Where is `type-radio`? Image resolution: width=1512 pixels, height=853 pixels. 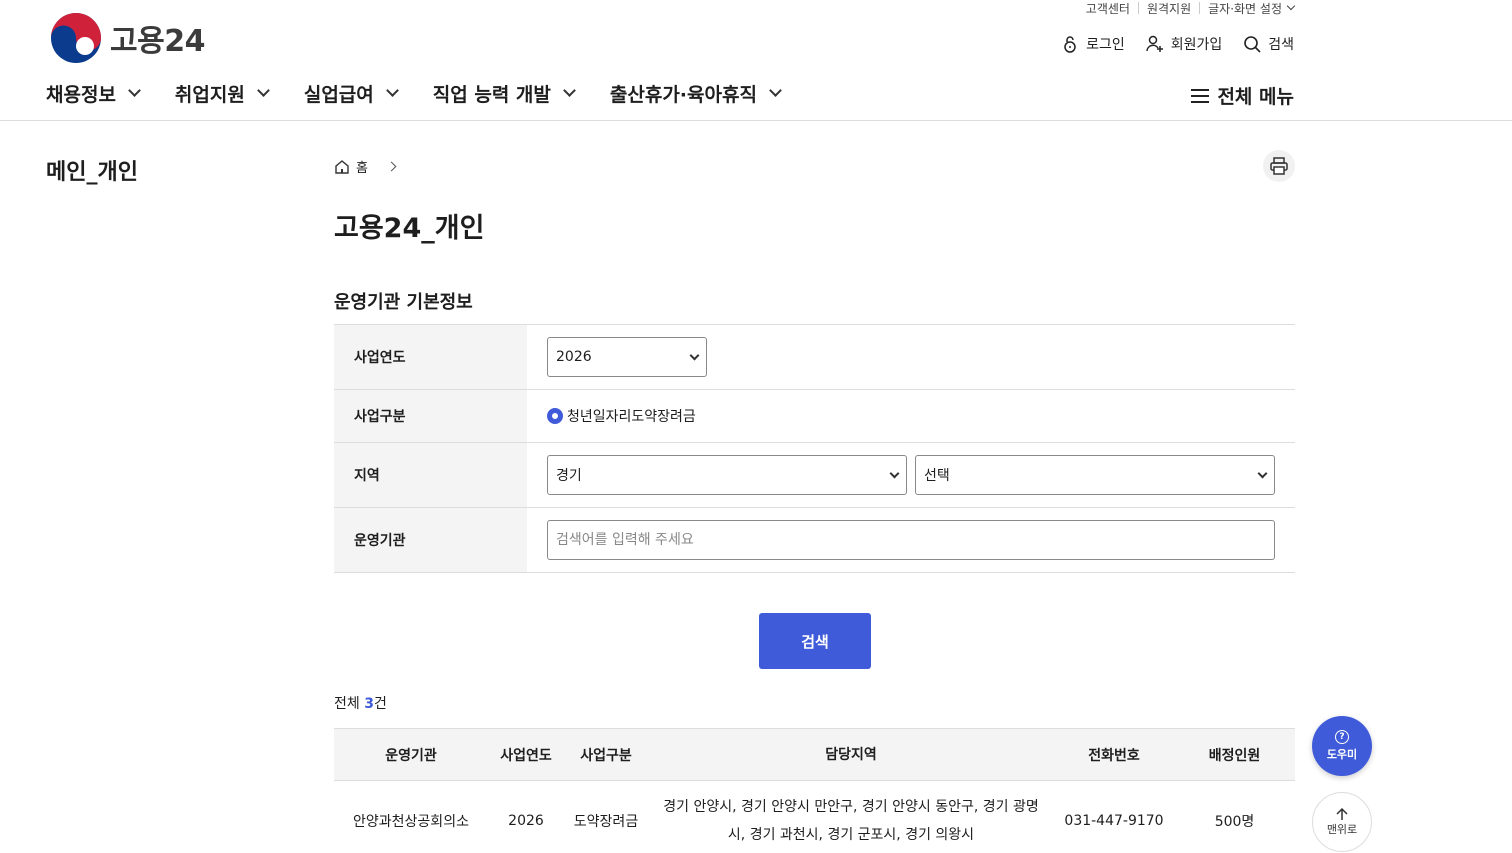 type-radio is located at coordinates (555, 416).